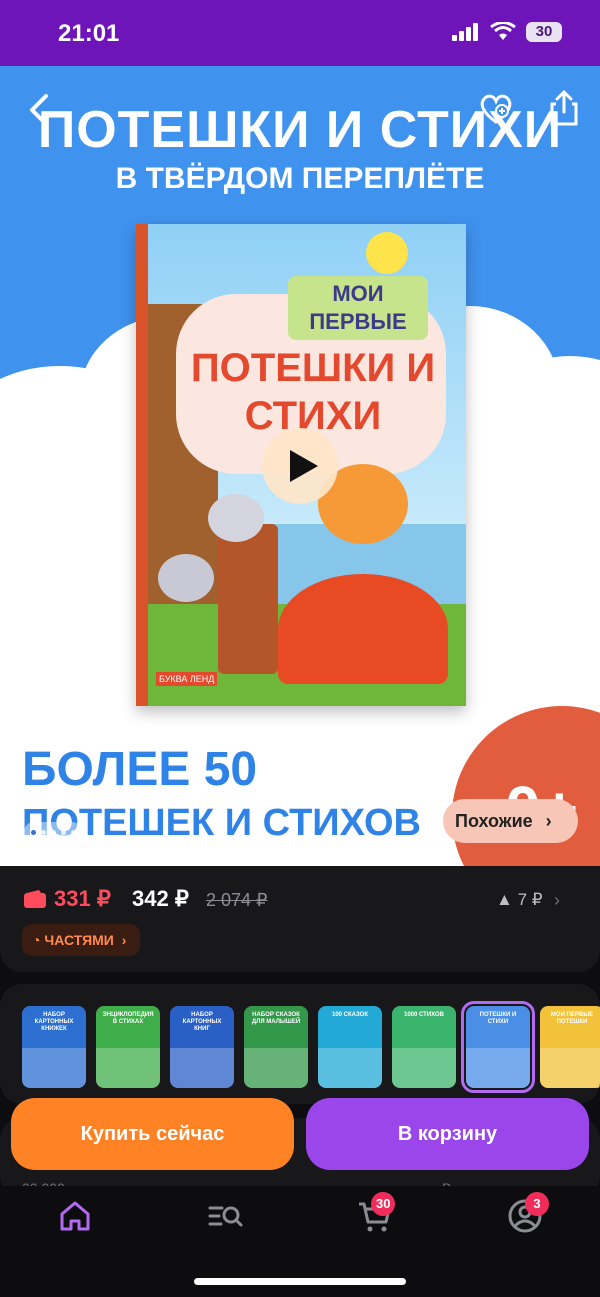 Image resolution: width=600 pixels, height=1297 pixels. Describe the element at coordinates (128, 1047) in the screenshot. I see `variant-thumbnail: ЭНЦИКЛОПЕДИЯ В СТИХАХ` at that location.